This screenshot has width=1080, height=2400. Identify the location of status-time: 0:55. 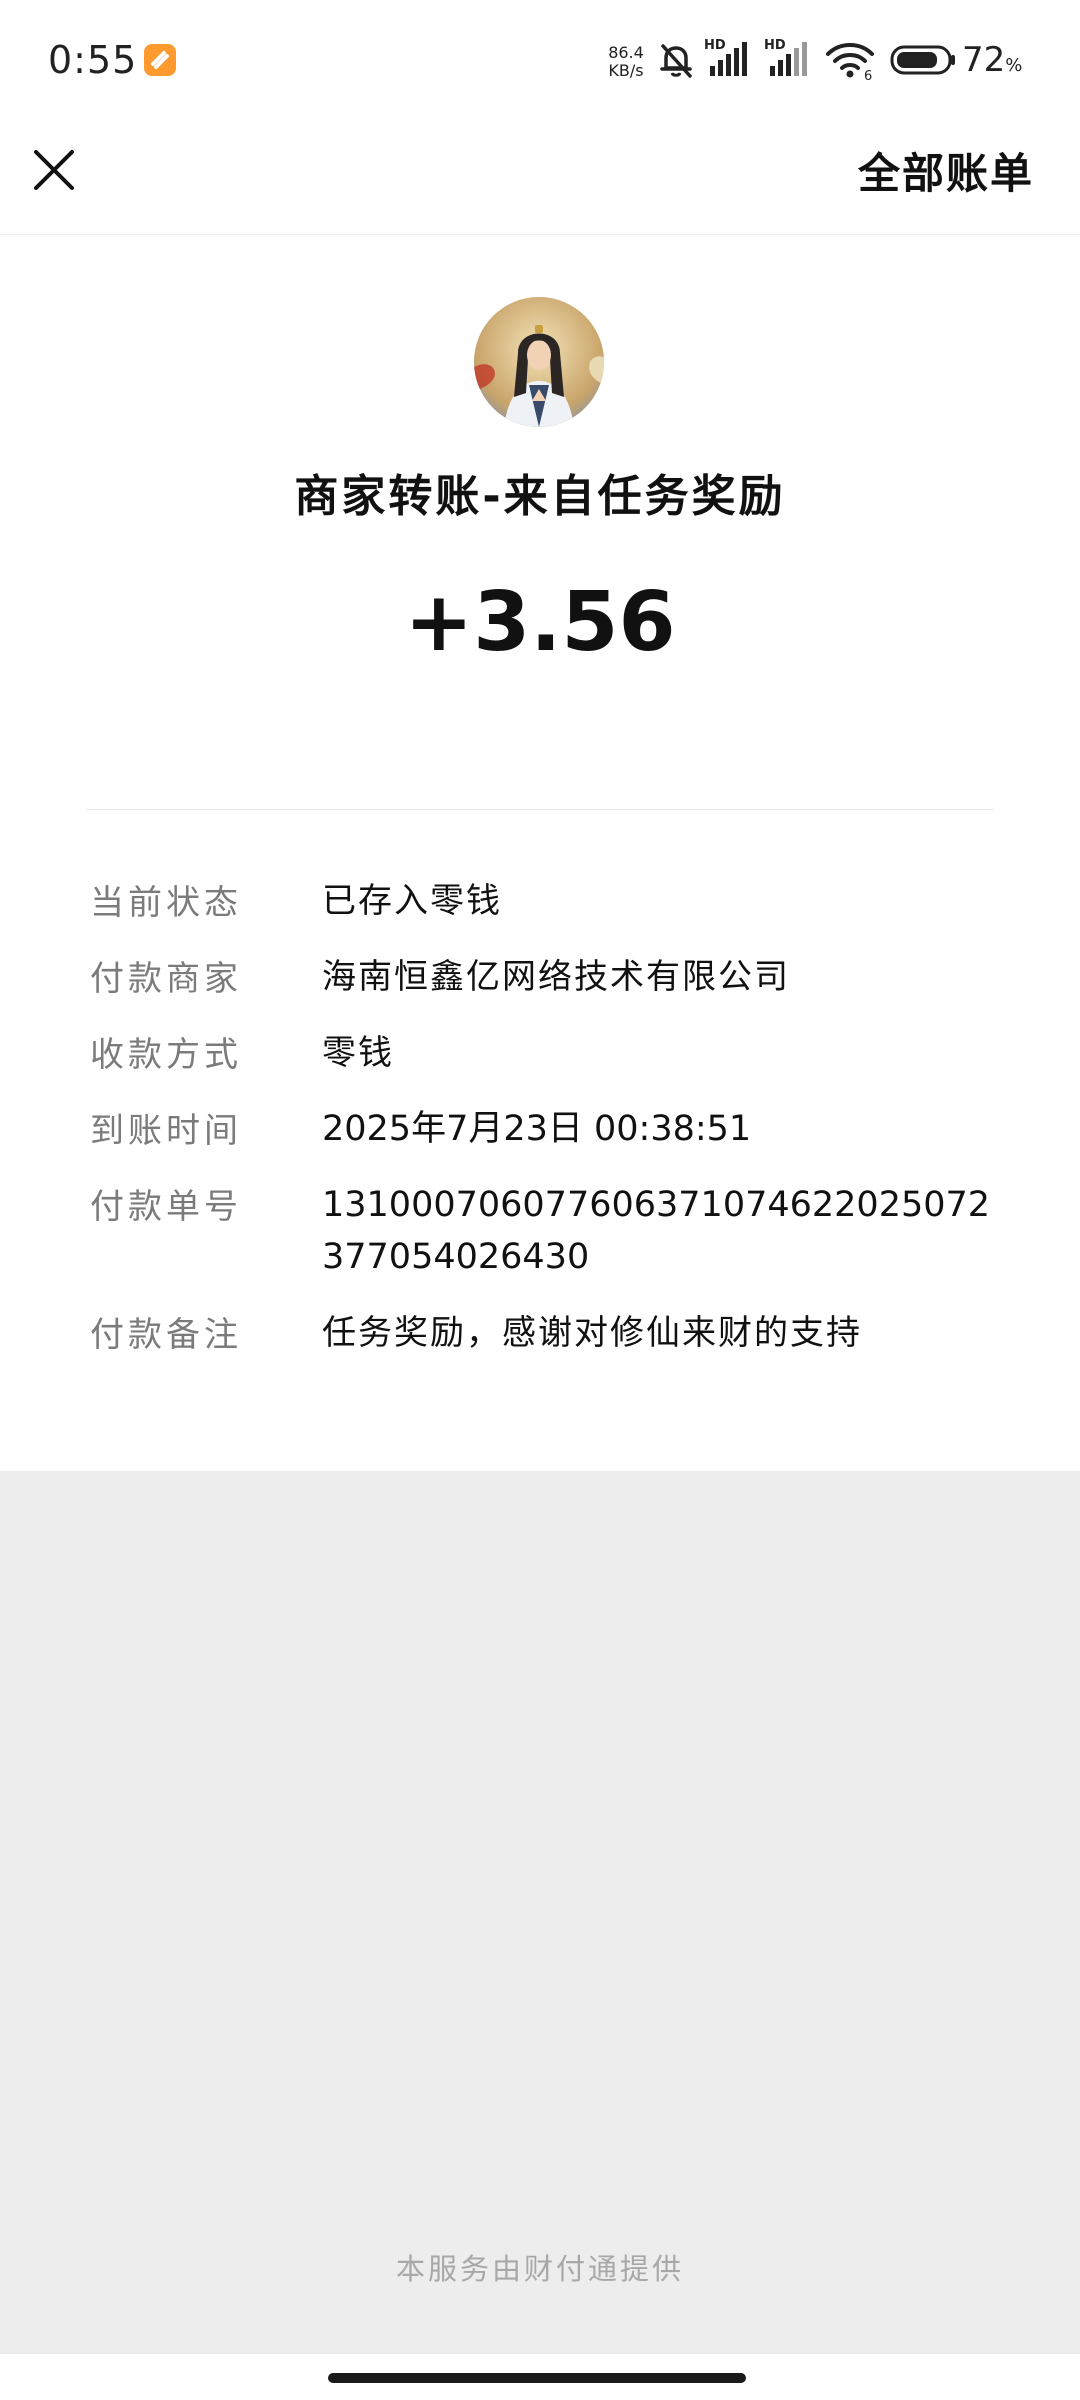
(93, 60).